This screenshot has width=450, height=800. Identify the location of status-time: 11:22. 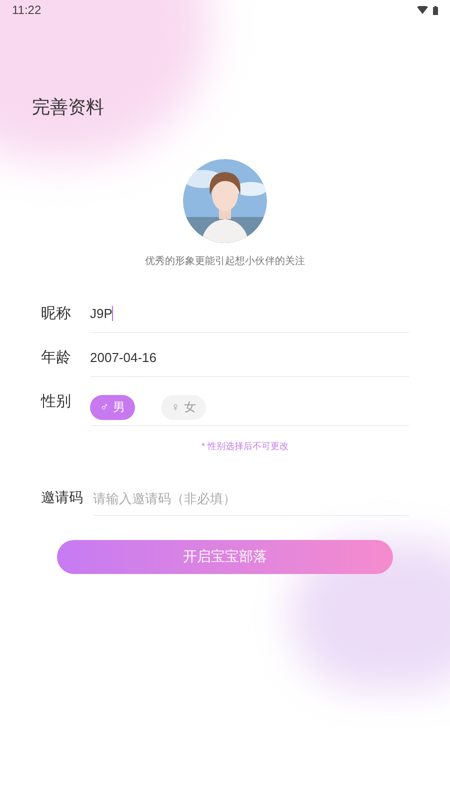
(27, 10).